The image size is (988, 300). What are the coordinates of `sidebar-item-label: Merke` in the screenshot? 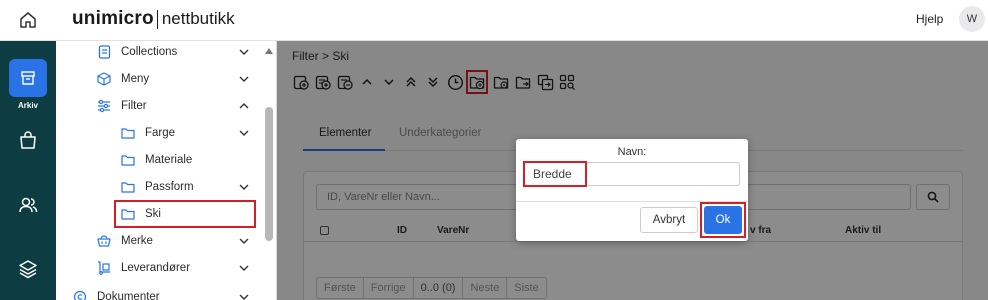 It's located at (137, 241).